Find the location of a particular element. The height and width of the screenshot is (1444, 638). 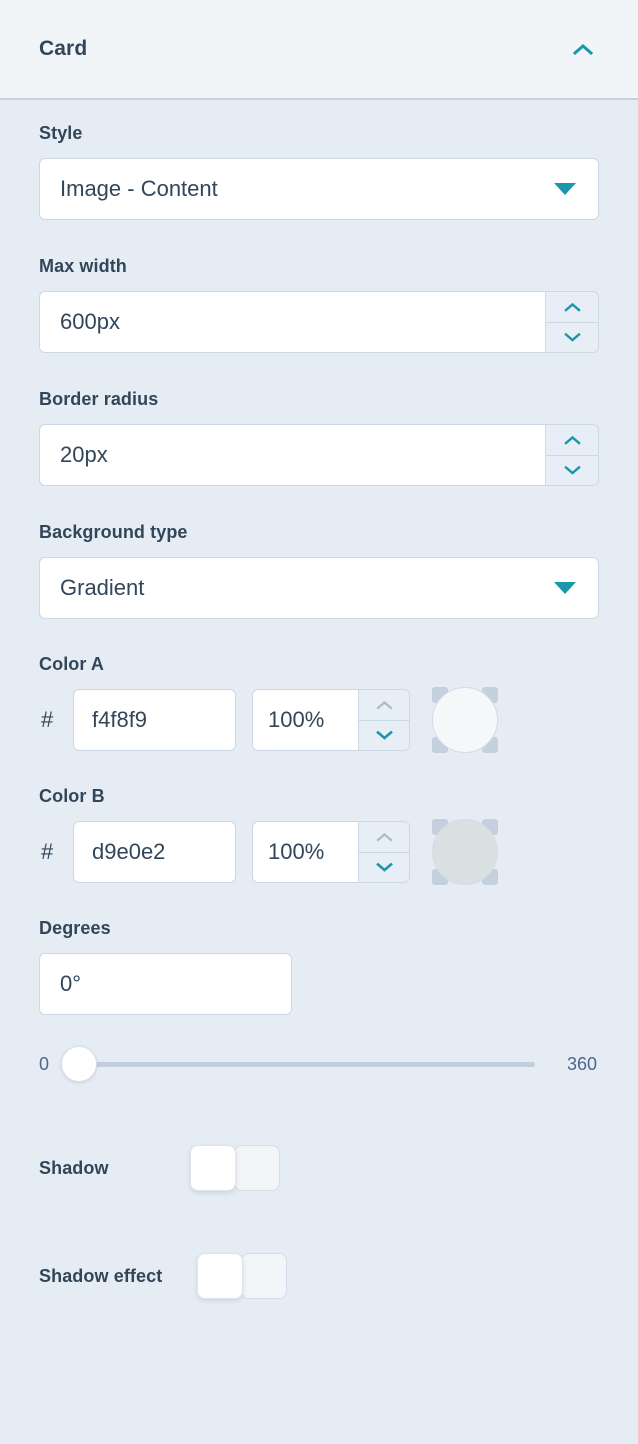

style-select-value: Image - Content is located at coordinates (139, 188).